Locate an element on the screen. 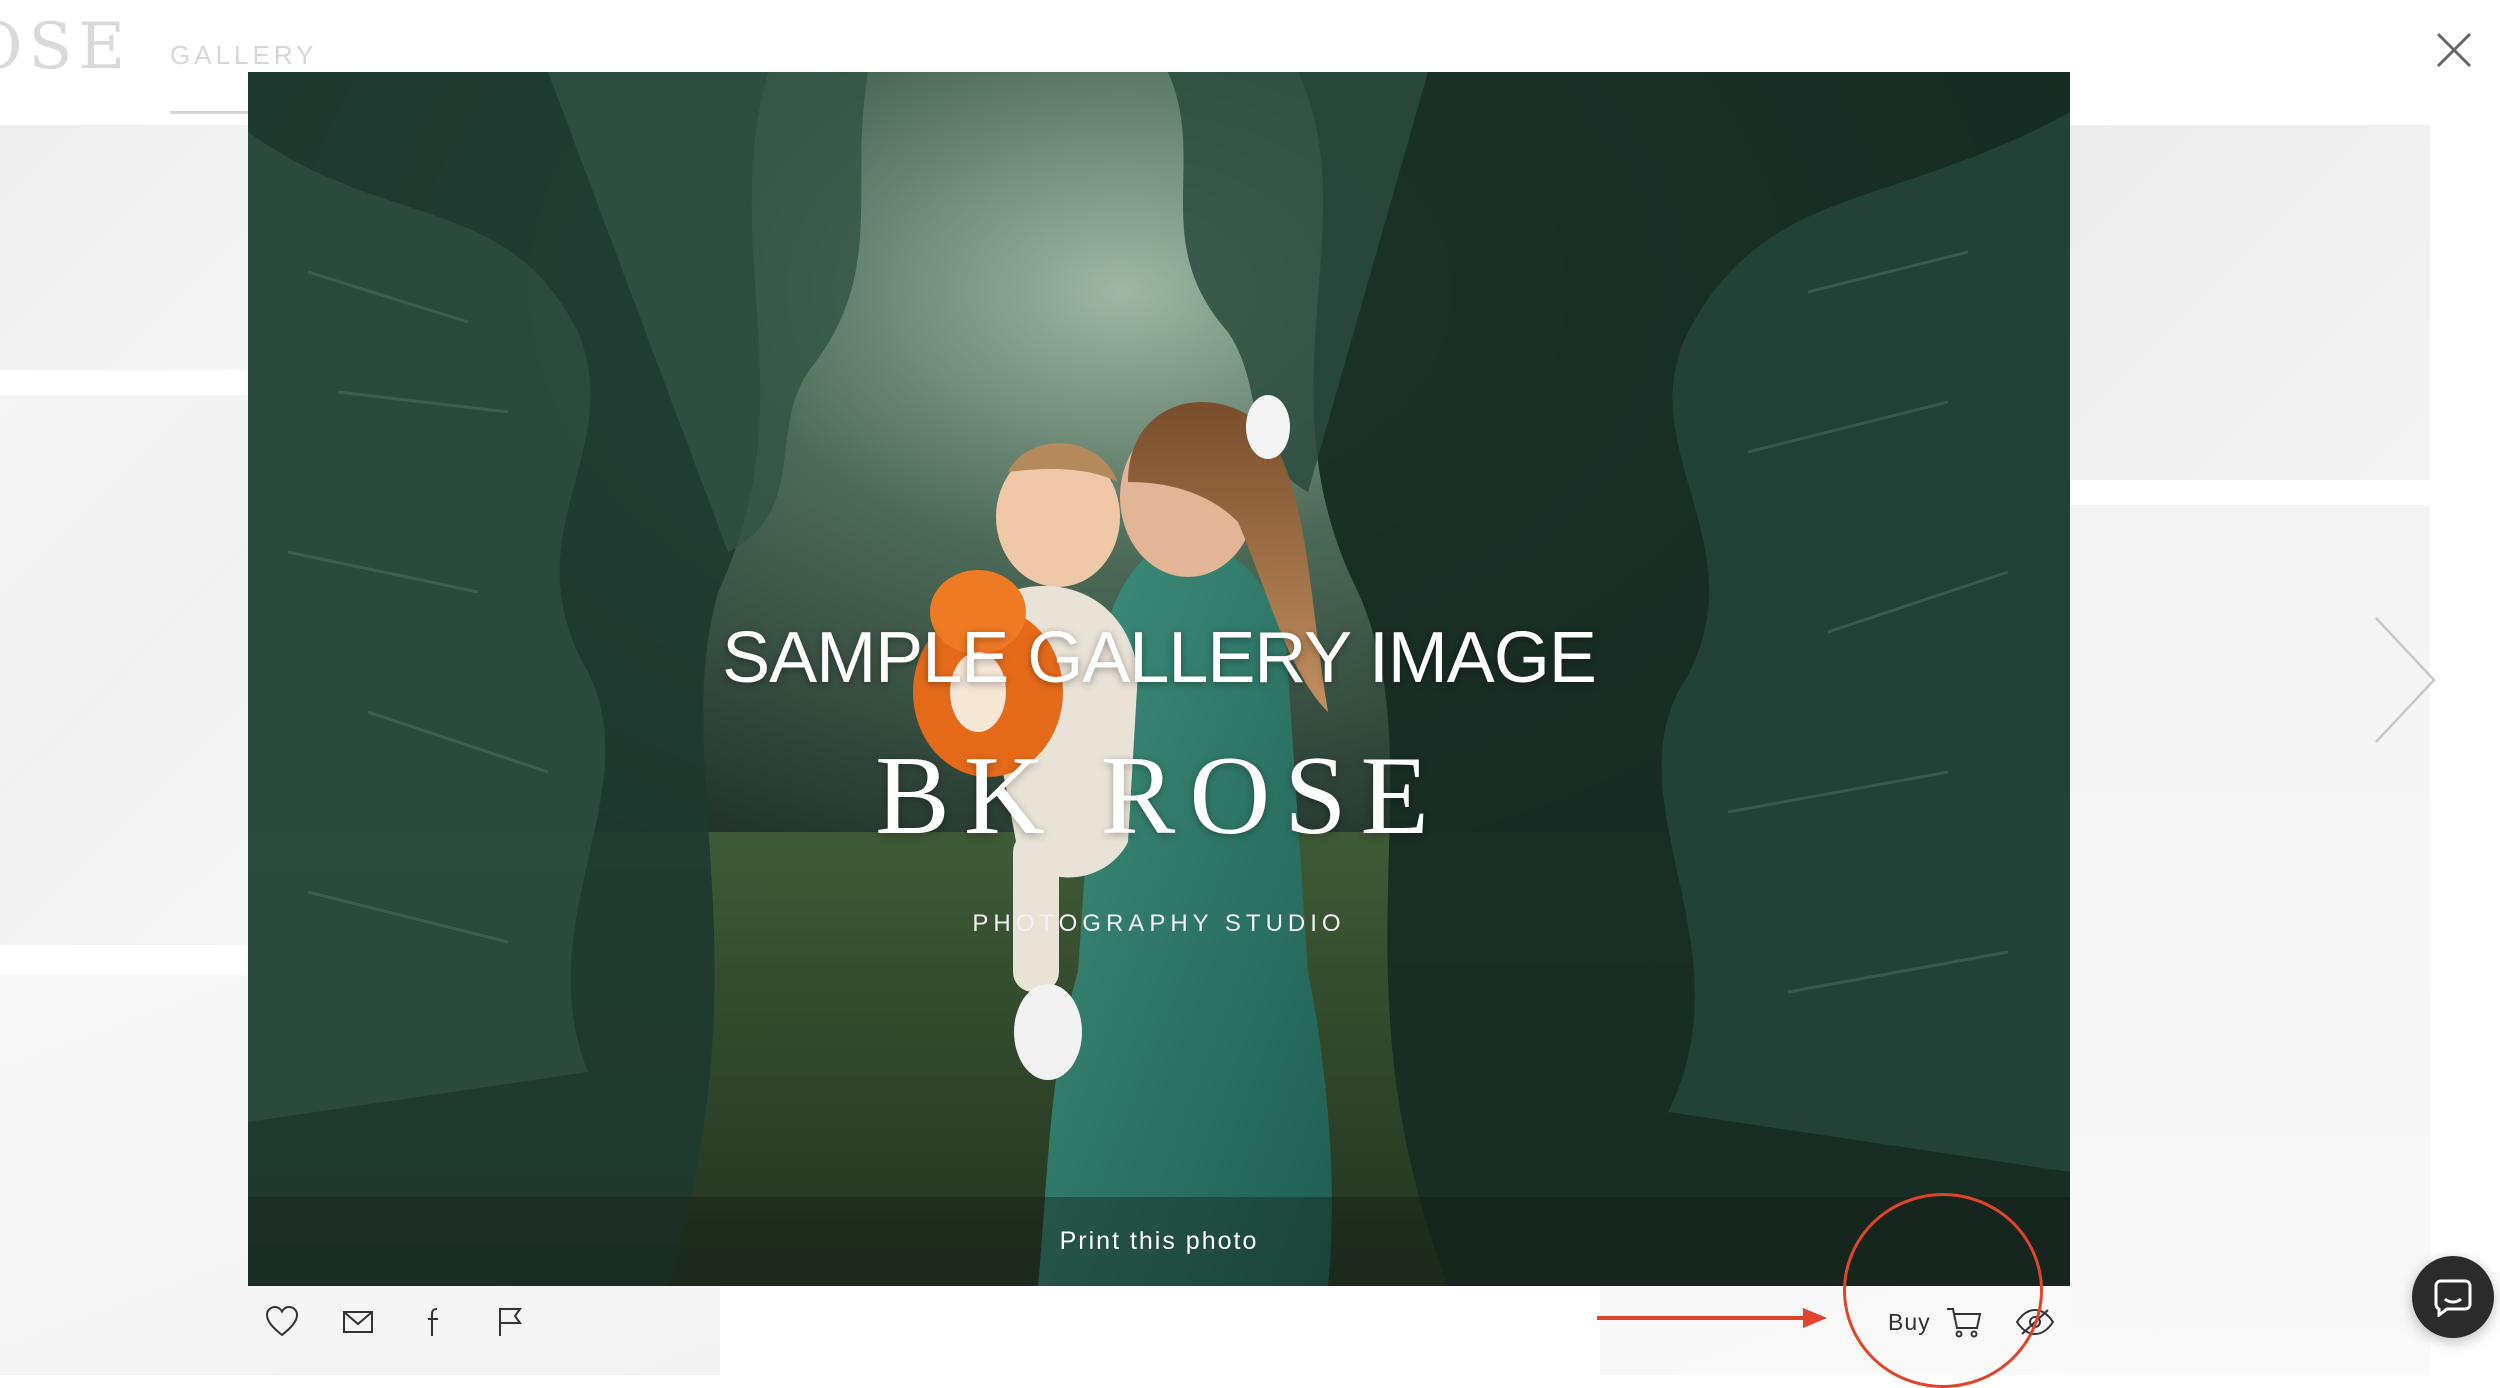 The image size is (2500, 1388). email-button is located at coordinates (358, 1322).